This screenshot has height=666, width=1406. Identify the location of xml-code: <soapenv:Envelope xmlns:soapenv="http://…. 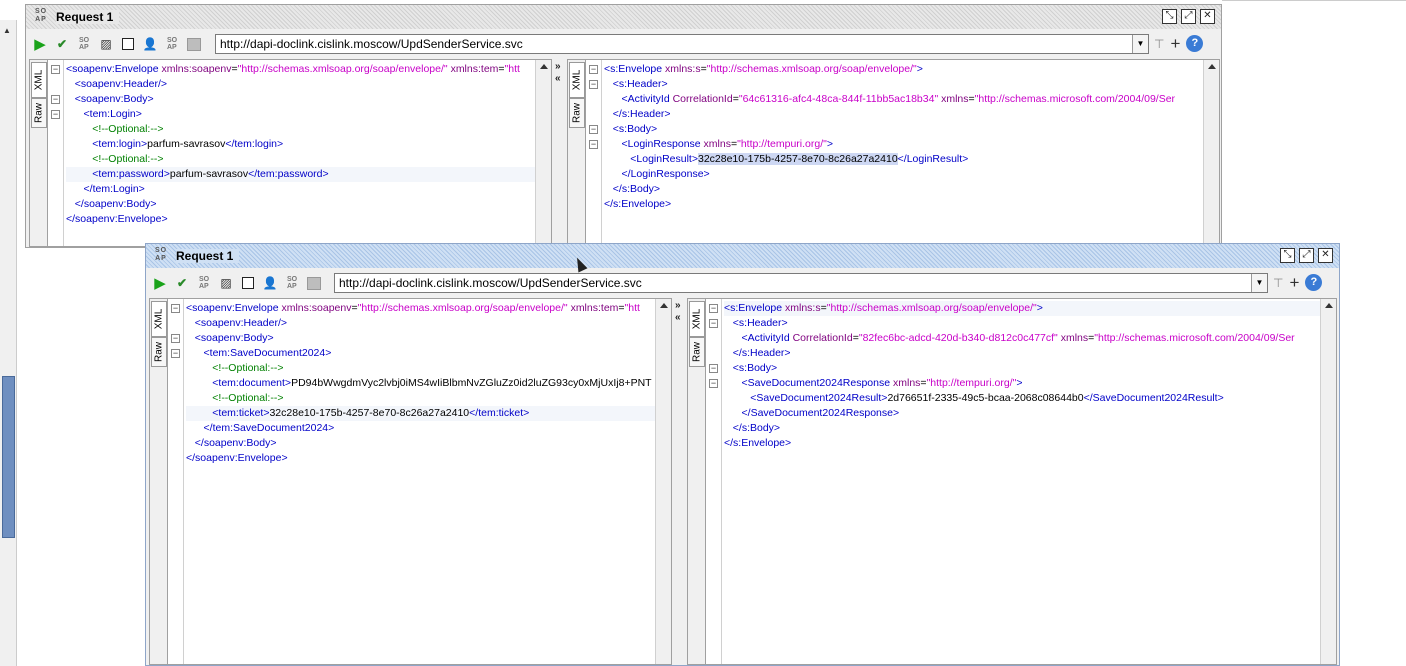
(300, 154).